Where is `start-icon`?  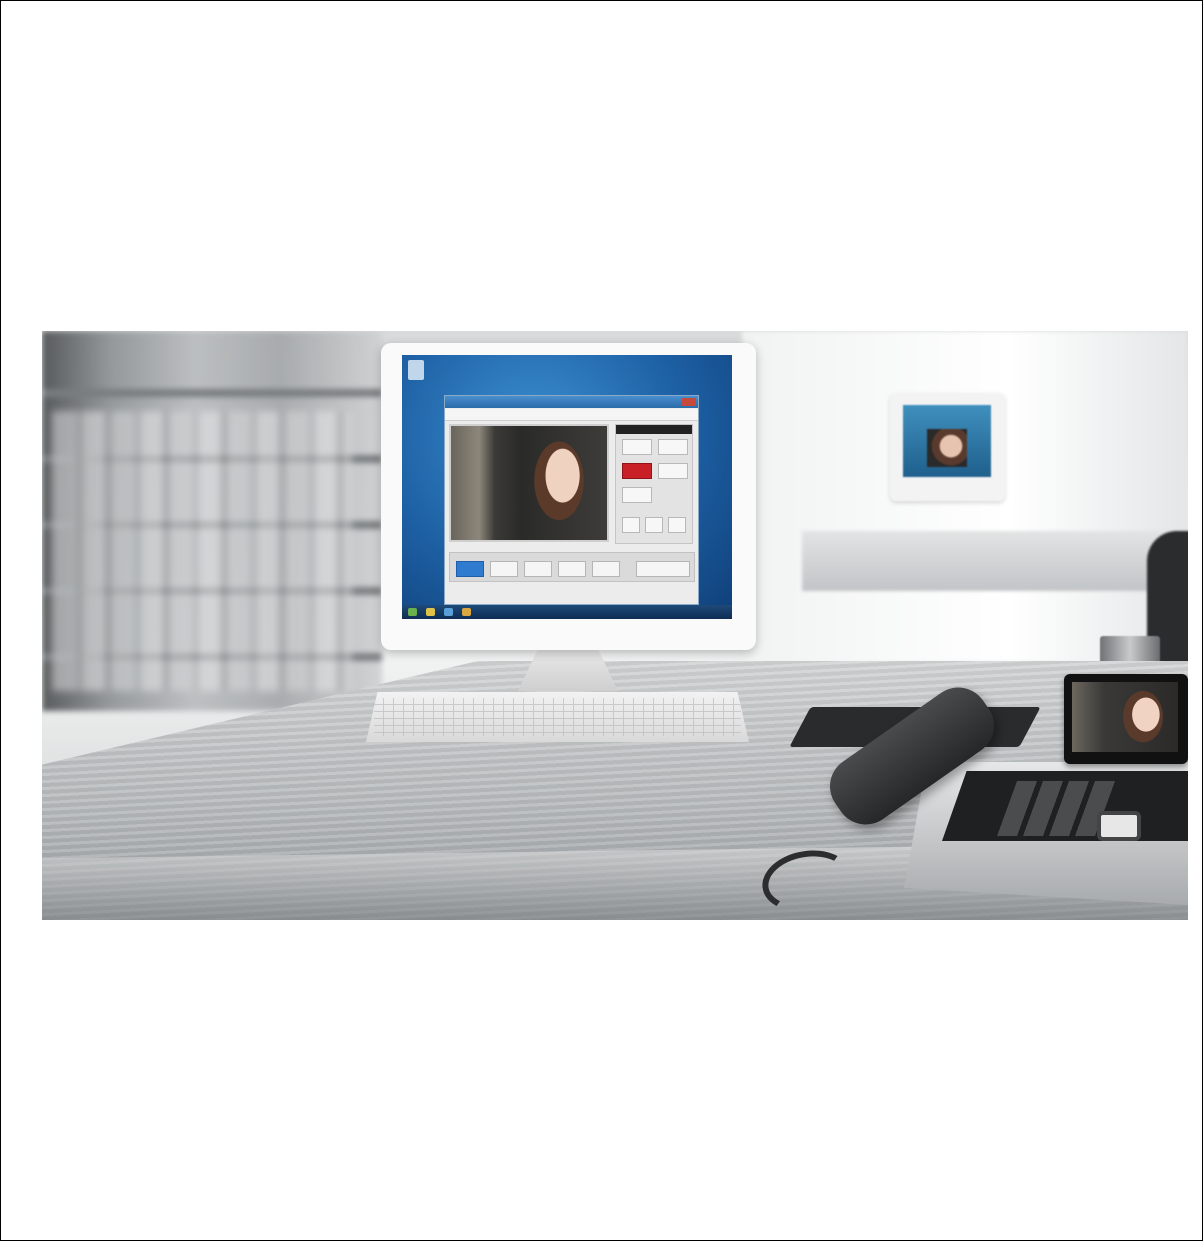
start-icon is located at coordinates (412, 612).